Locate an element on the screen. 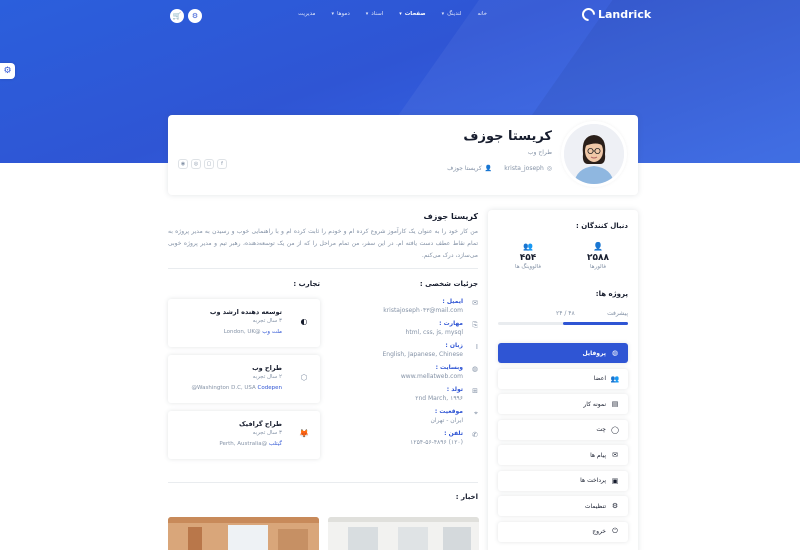  nav-item-demos: دموها ▾ is located at coordinates (340, 14).